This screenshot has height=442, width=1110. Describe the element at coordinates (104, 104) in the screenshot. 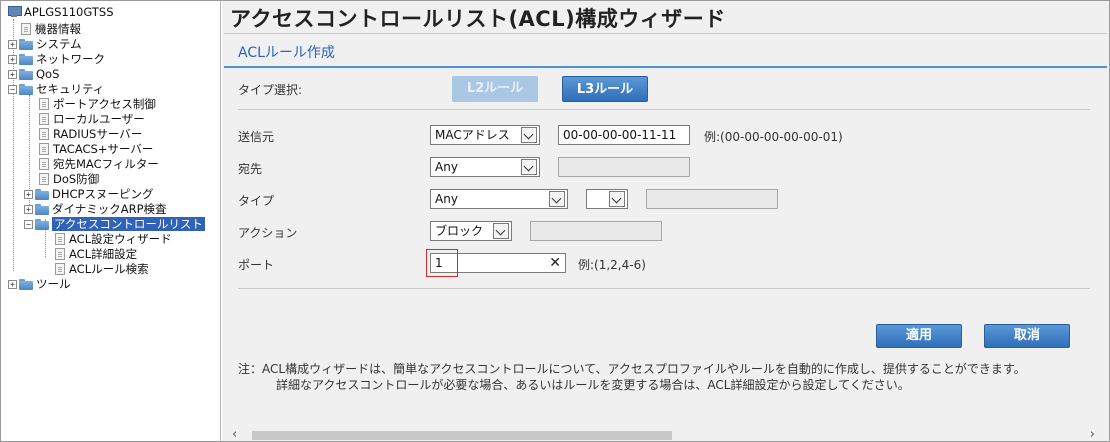

I see `sidebar-item-label: ポートアクセス制御` at that location.